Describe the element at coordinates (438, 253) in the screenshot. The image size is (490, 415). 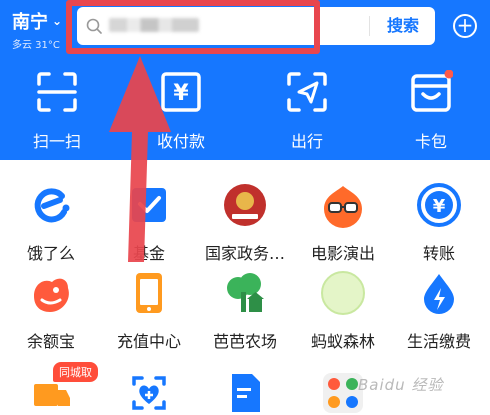
I see `app-label: 转账` at that location.